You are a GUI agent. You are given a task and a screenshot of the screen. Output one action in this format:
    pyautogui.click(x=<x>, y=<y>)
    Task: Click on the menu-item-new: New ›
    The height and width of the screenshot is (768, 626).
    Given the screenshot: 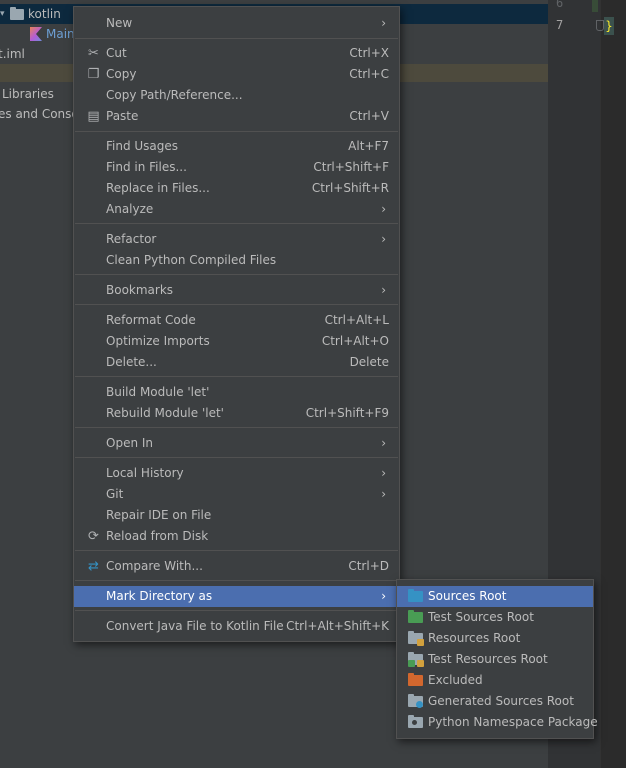 What is the action you would take?
    pyautogui.click(x=236, y=23)
    